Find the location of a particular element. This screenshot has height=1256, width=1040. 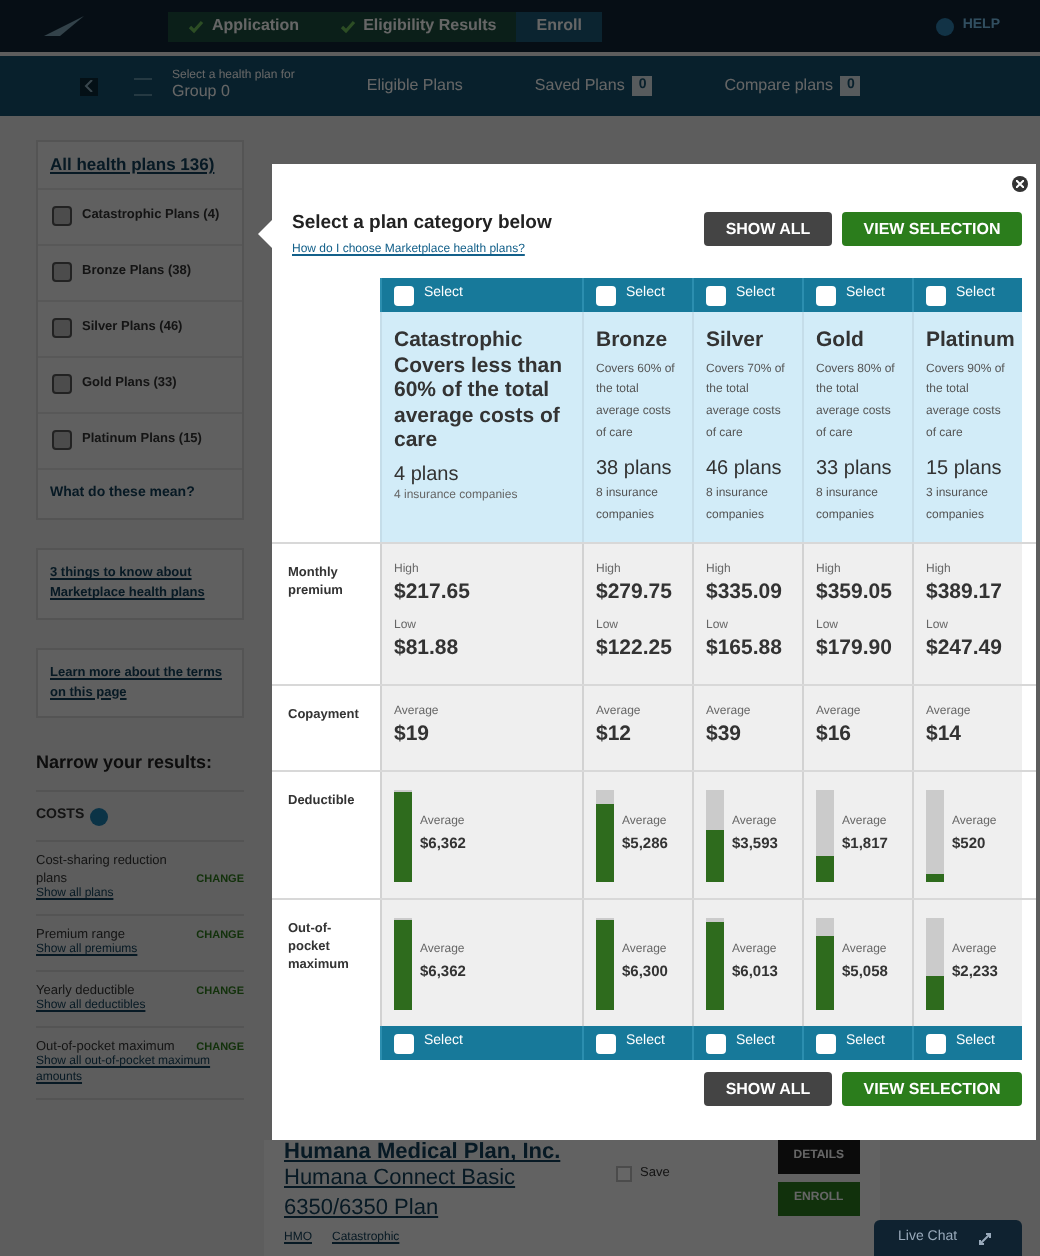

low-price: $179.90 is located at coordinates (855, 649).